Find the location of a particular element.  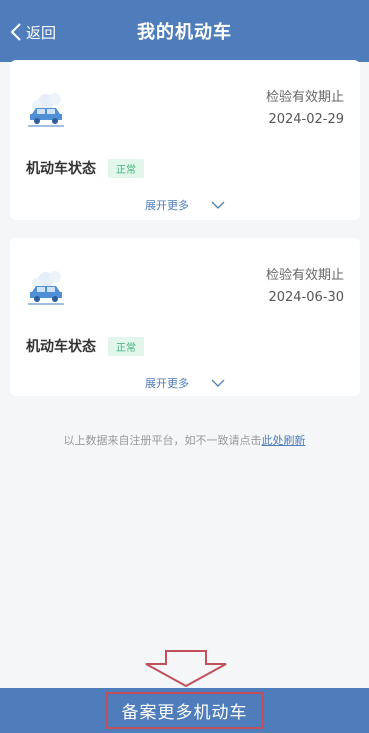

inspection-expiry: 检验有效期止 2024-02-29 is located at coordinates (305, 109).